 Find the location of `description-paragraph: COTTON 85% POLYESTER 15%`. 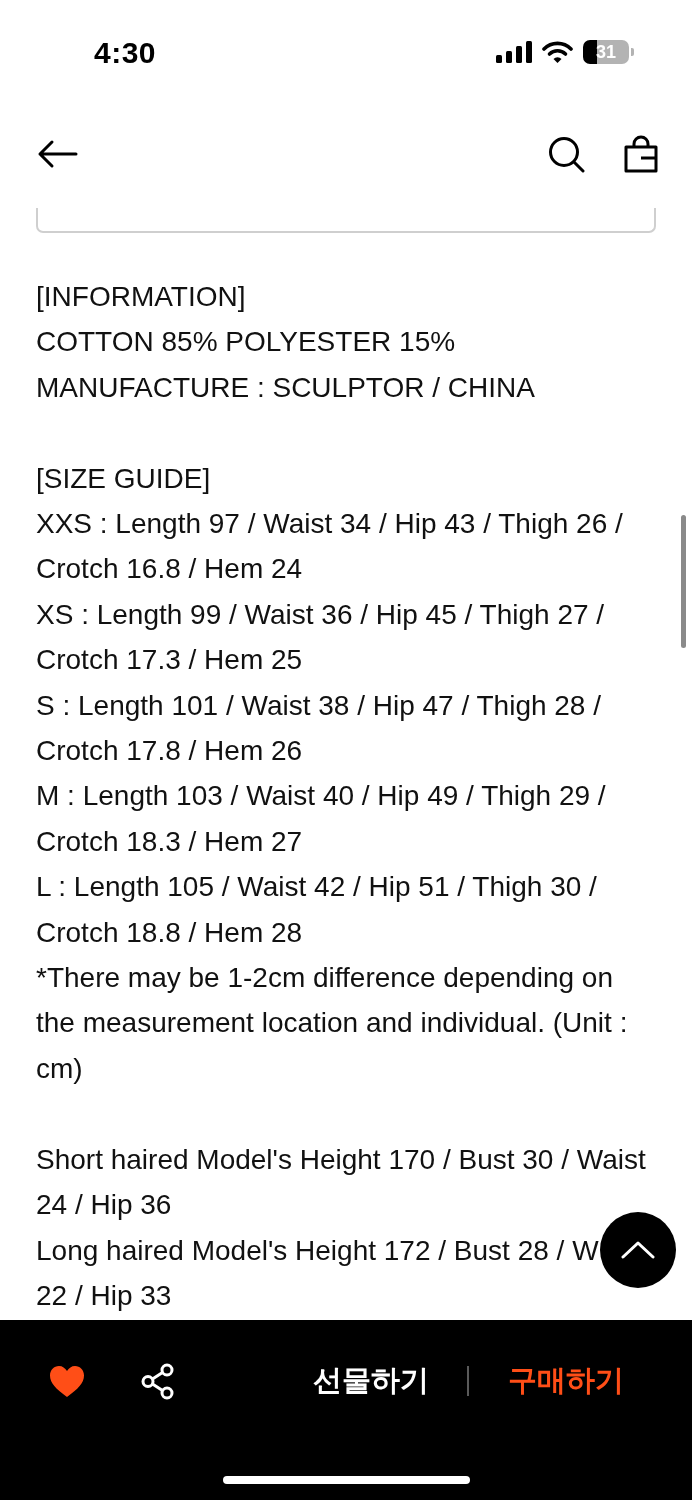

description-paragraph: COTTON 85% POLYESTER 15% is located at coordinates (246, 342).